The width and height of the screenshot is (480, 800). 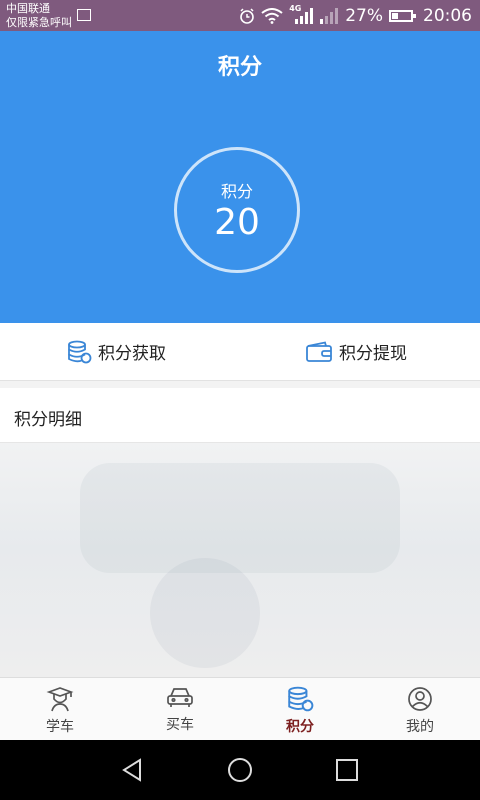 I want to click on background-watermark, so click(x=205, y=613).